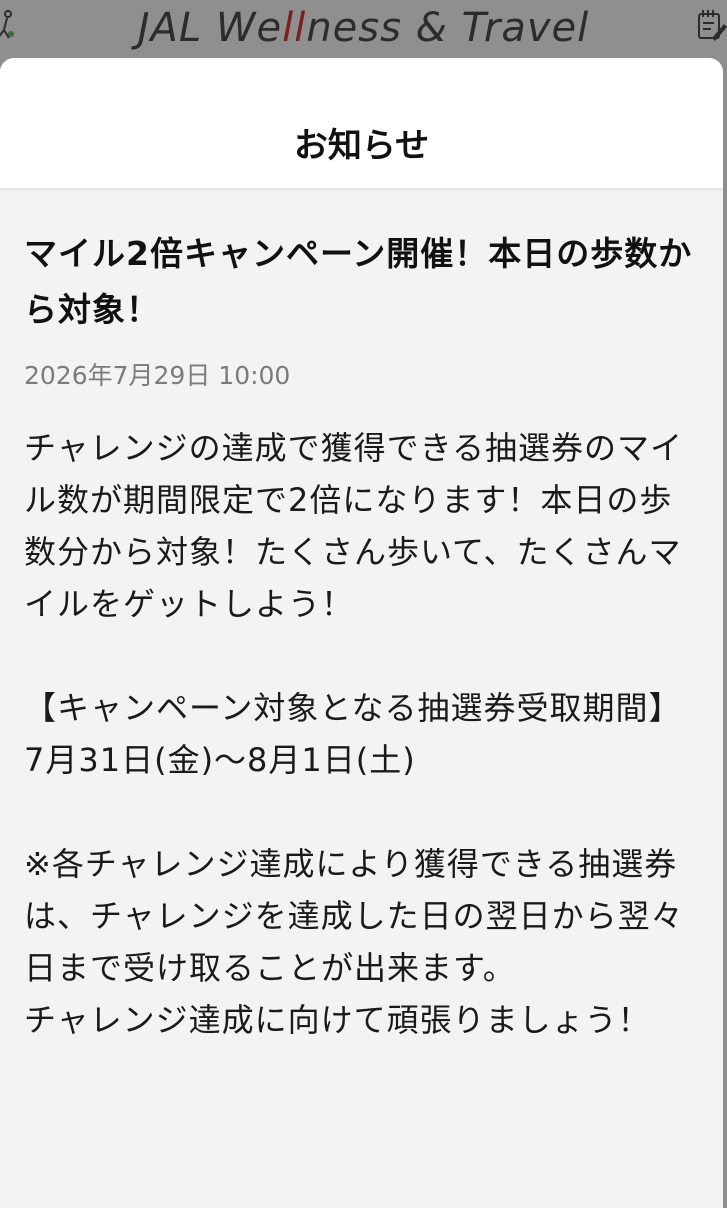 The image size is (727, 1208). What do you see at coordinates (361, 146) in the screenshot?
I see `modal-title: お知らせ` at bounding box center [361, 146].